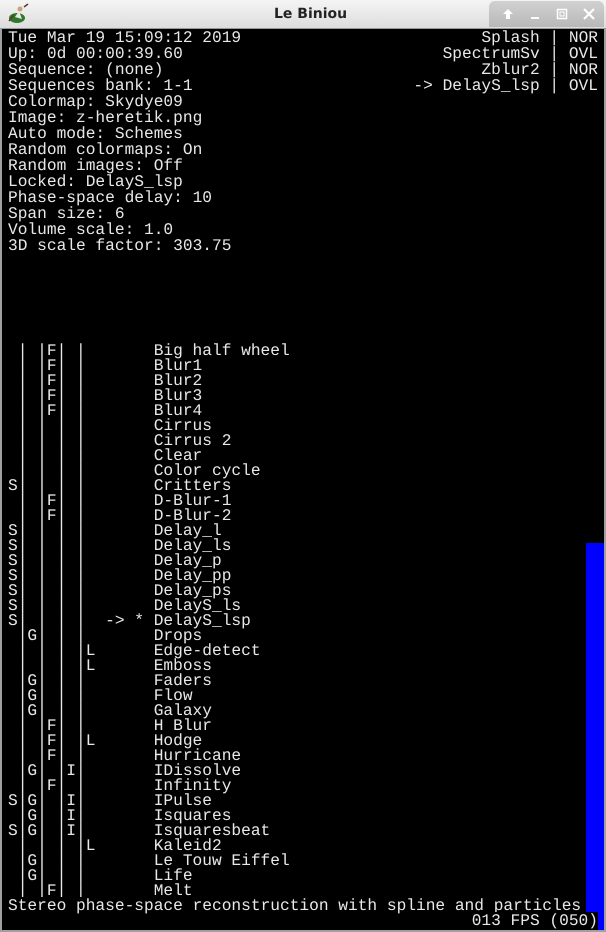 This screenshot has height=932, width=606. Describe the element at coordinates (173, 696) in the screenshot. I see `plugin-name: Flow` at that location.